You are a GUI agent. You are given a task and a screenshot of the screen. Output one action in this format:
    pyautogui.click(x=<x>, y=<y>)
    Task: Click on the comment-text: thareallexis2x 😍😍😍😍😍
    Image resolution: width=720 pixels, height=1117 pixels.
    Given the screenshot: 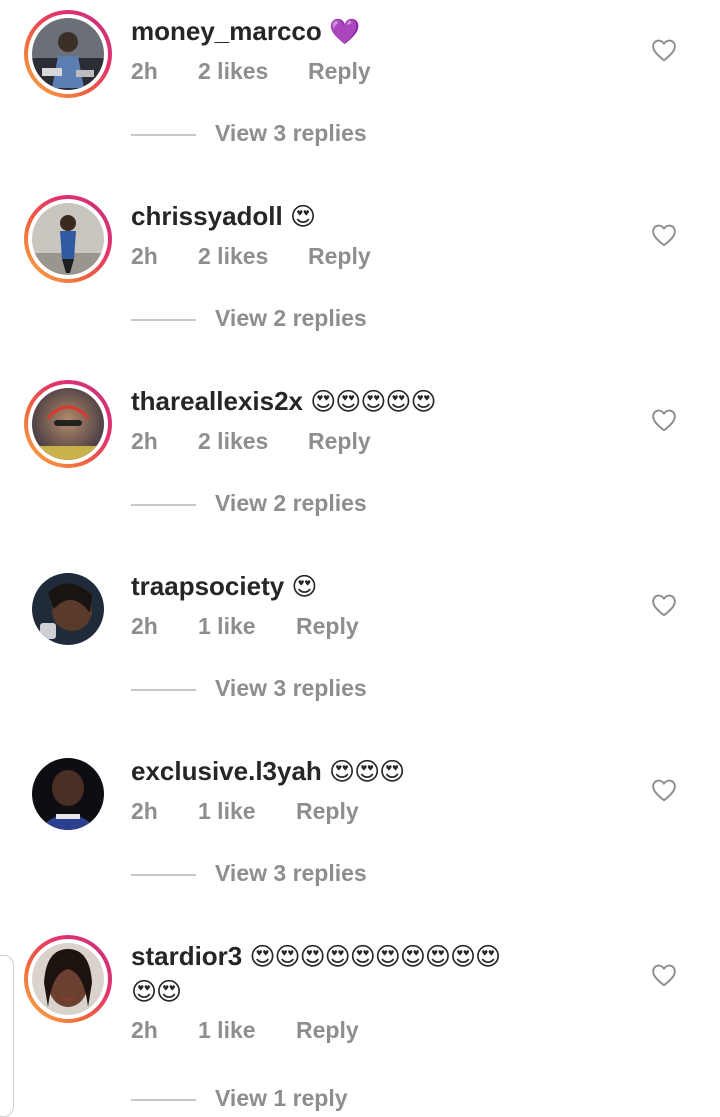 What is the action you would take?
    pyautogui.click(x=284, y=401)
    